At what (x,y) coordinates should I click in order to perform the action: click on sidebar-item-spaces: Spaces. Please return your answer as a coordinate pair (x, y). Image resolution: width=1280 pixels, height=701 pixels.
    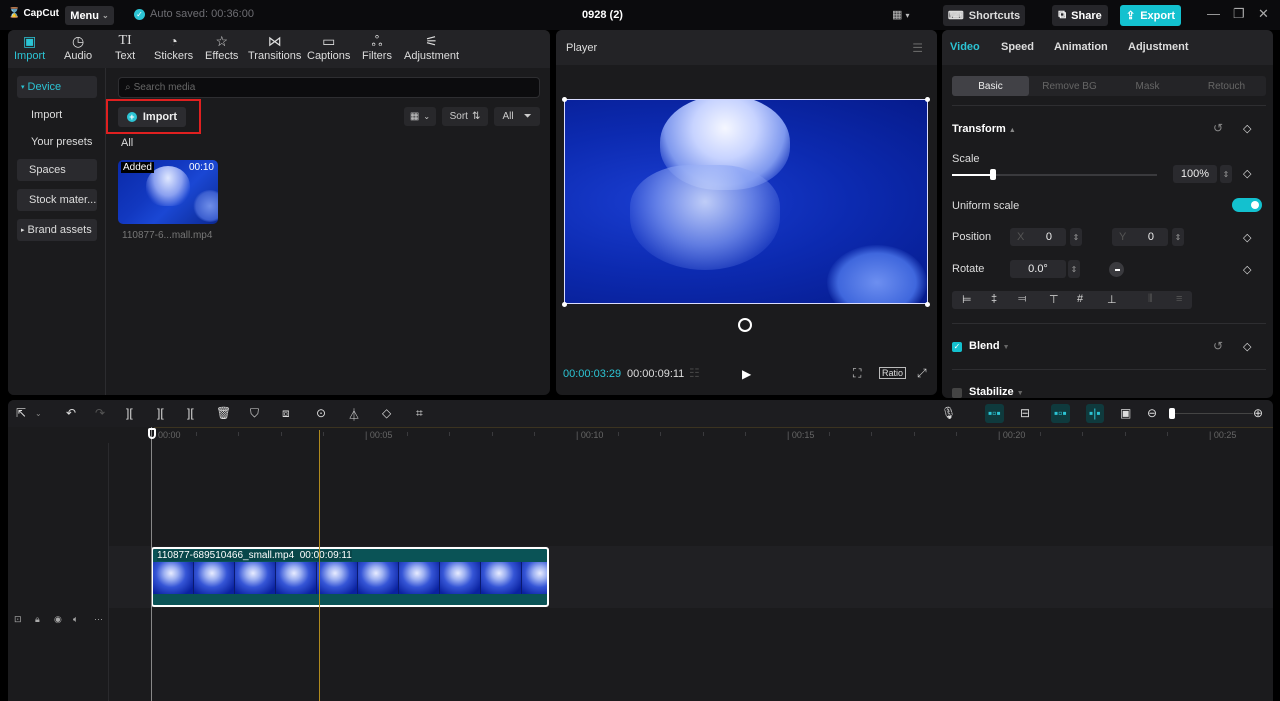
    Looking at the image, I should click on (57, 170).